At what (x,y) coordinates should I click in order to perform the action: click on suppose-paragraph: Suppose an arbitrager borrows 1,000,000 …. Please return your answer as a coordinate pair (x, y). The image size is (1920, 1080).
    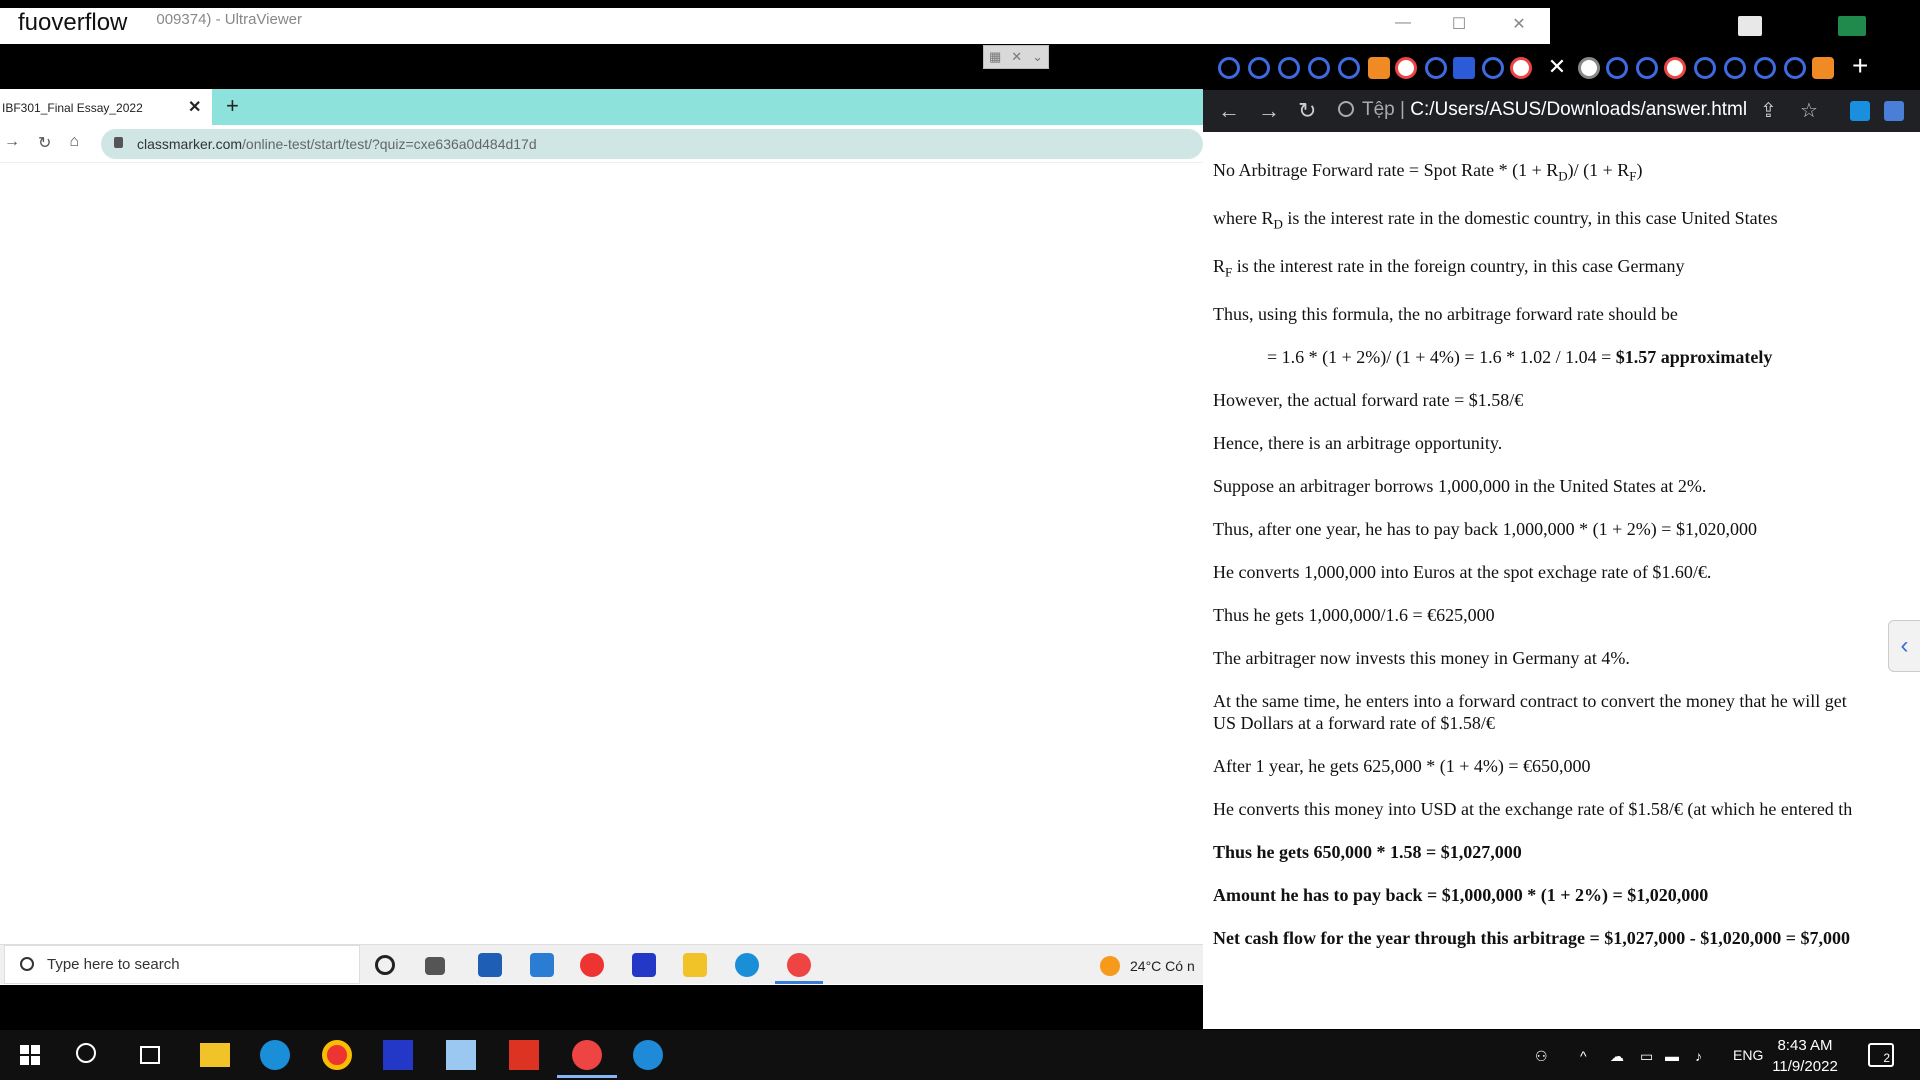
    Looking at the image, I should click on (1460, 486).